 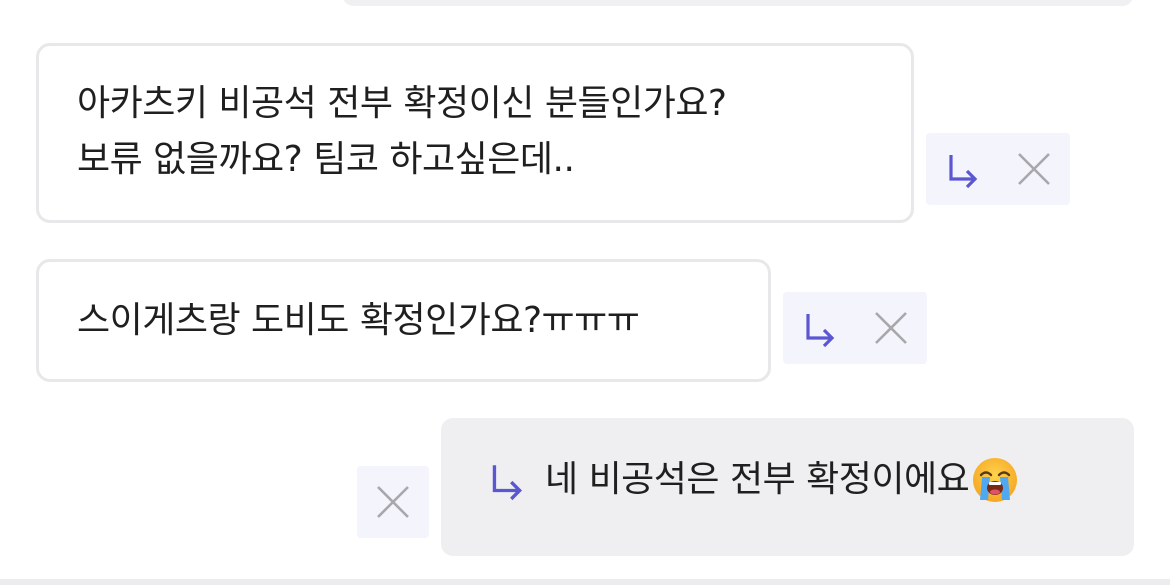 What do you see at coordinates (326, 159) in the screenshot?
I see `message-text-line: 보류 없을까요? 팀코 하고싶은데..` at bounding box center [326, 159].